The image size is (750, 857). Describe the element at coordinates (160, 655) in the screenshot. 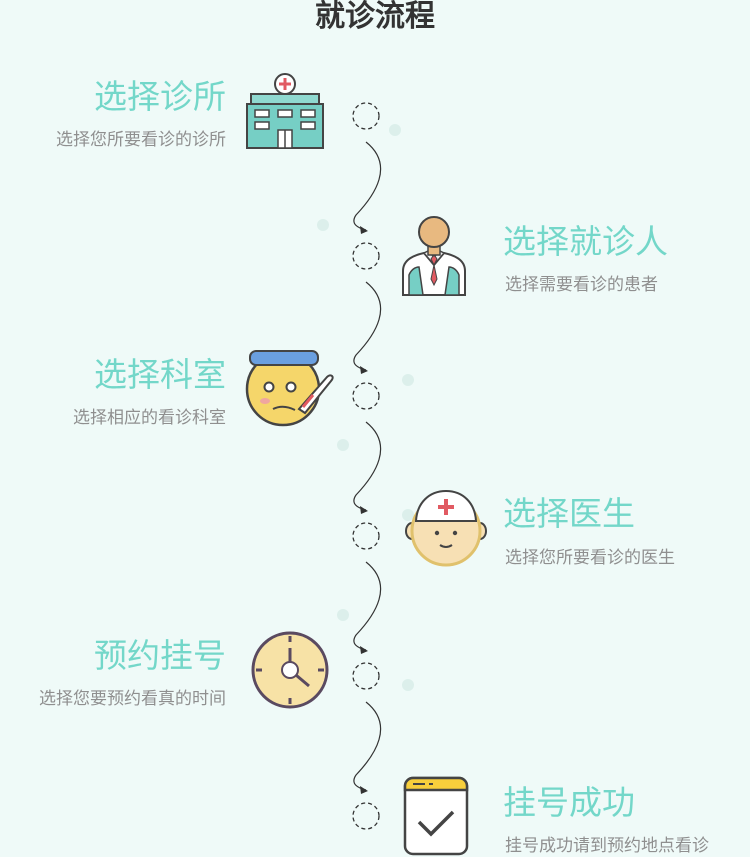

I see `step-title-appointment: 预约挂号` at that location.